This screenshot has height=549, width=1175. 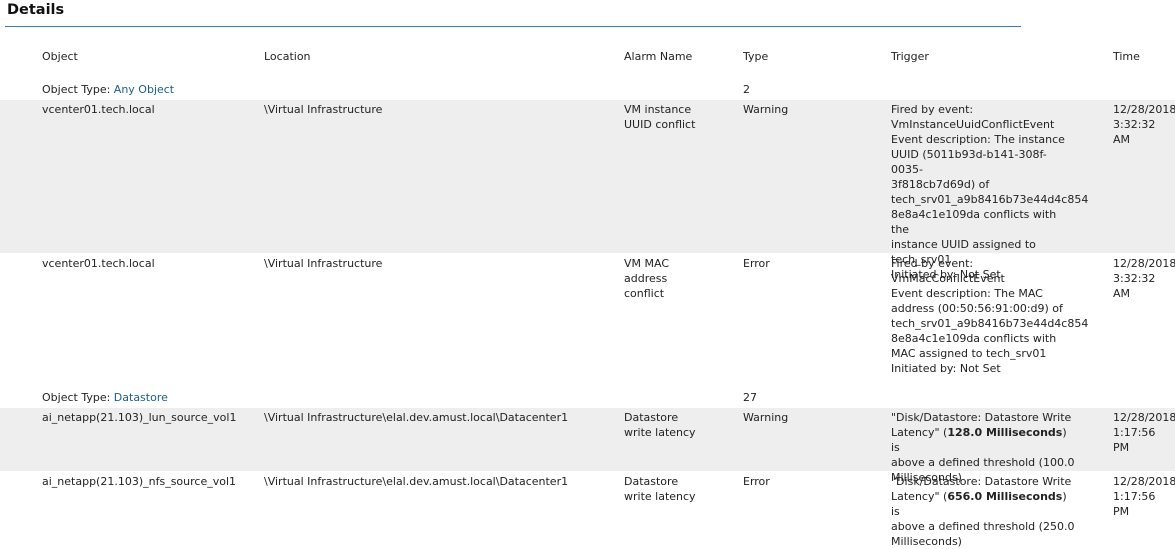 What do you see at coordinates (647, 278) in the screenshot?
I see `row-alarm-name: VM MAC address conflict` at bounding box center [647, 278].